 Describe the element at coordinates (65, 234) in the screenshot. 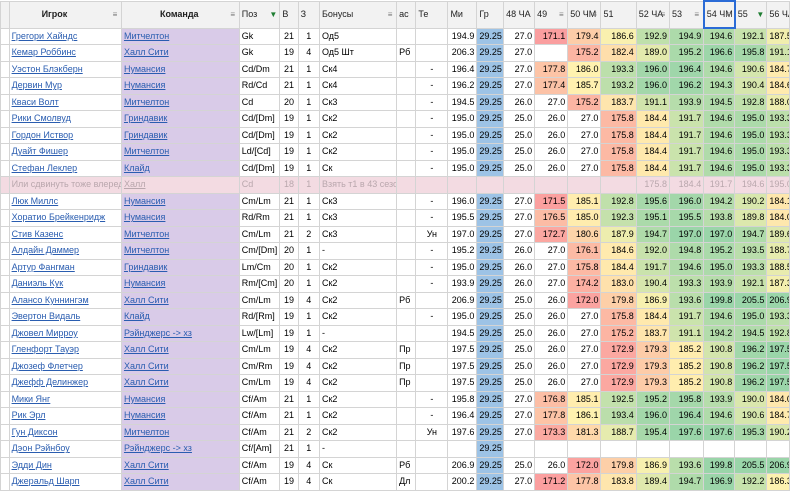

I see `cell-col-1: Стив Казенс` at that location.